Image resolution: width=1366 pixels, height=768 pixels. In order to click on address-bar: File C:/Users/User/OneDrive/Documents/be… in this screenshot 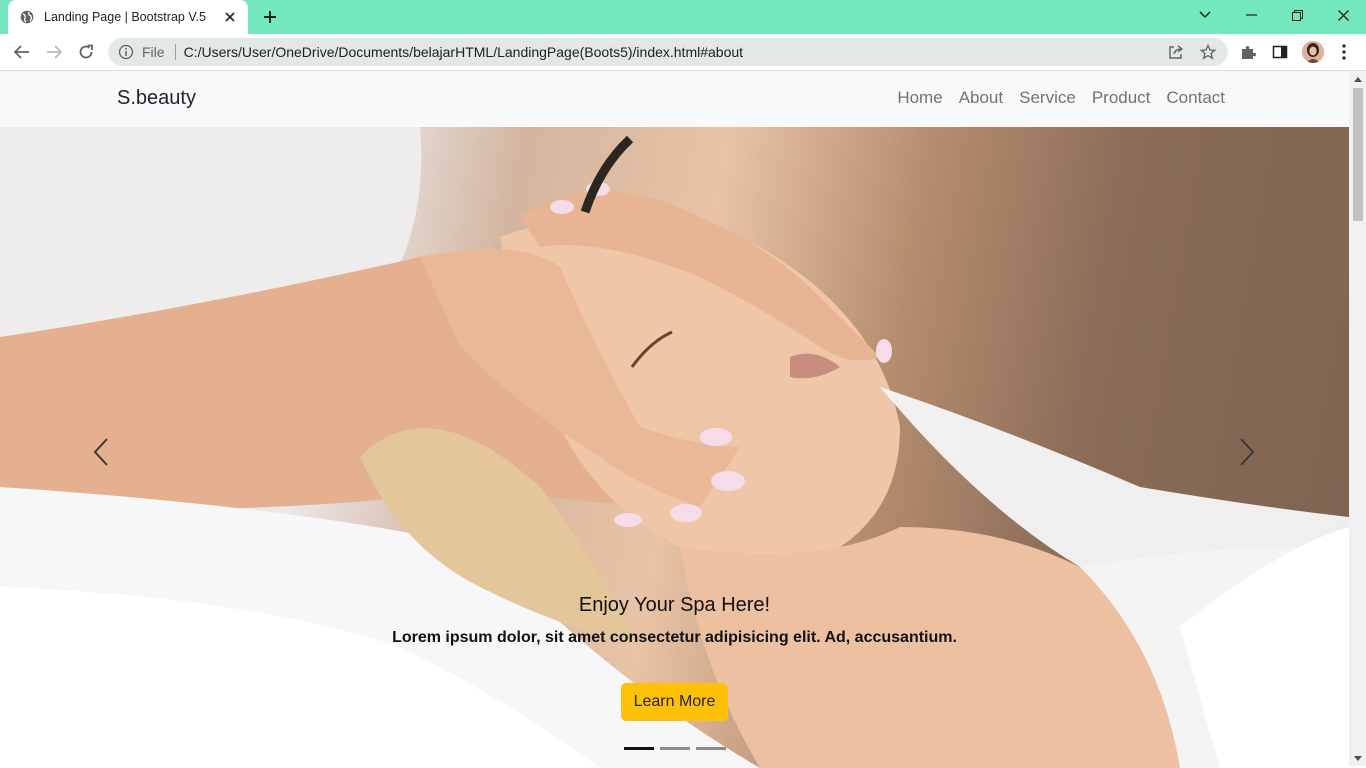, I will do `click(668, 52)`.